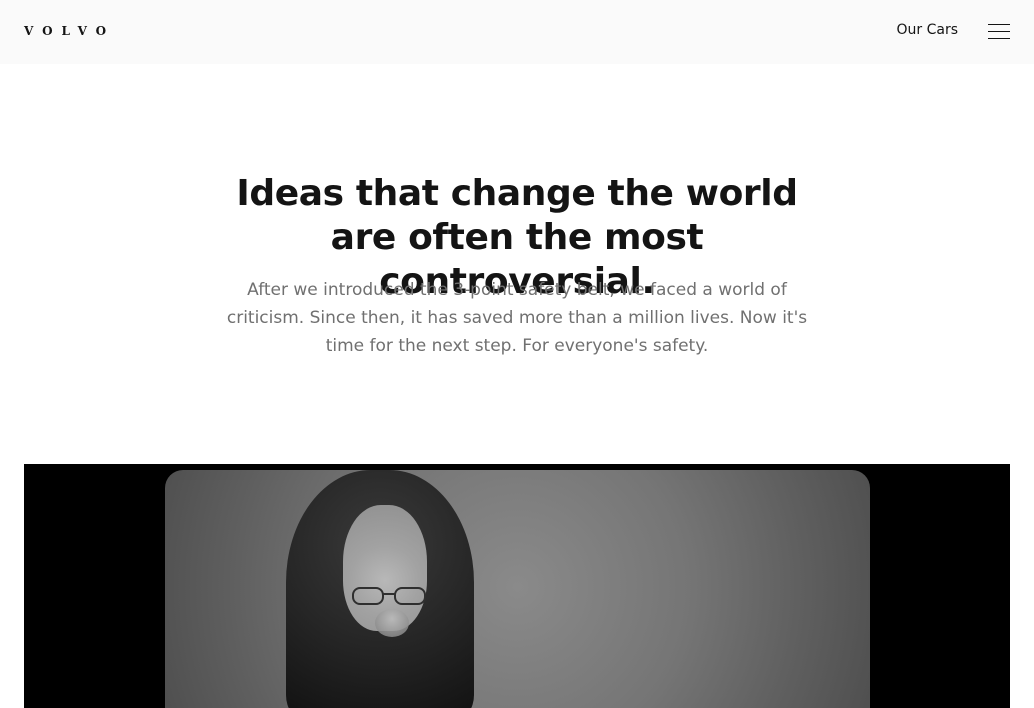  Describe the element at coordinates (392, 623) in the screenshot. I see `woman-nose` at that location.